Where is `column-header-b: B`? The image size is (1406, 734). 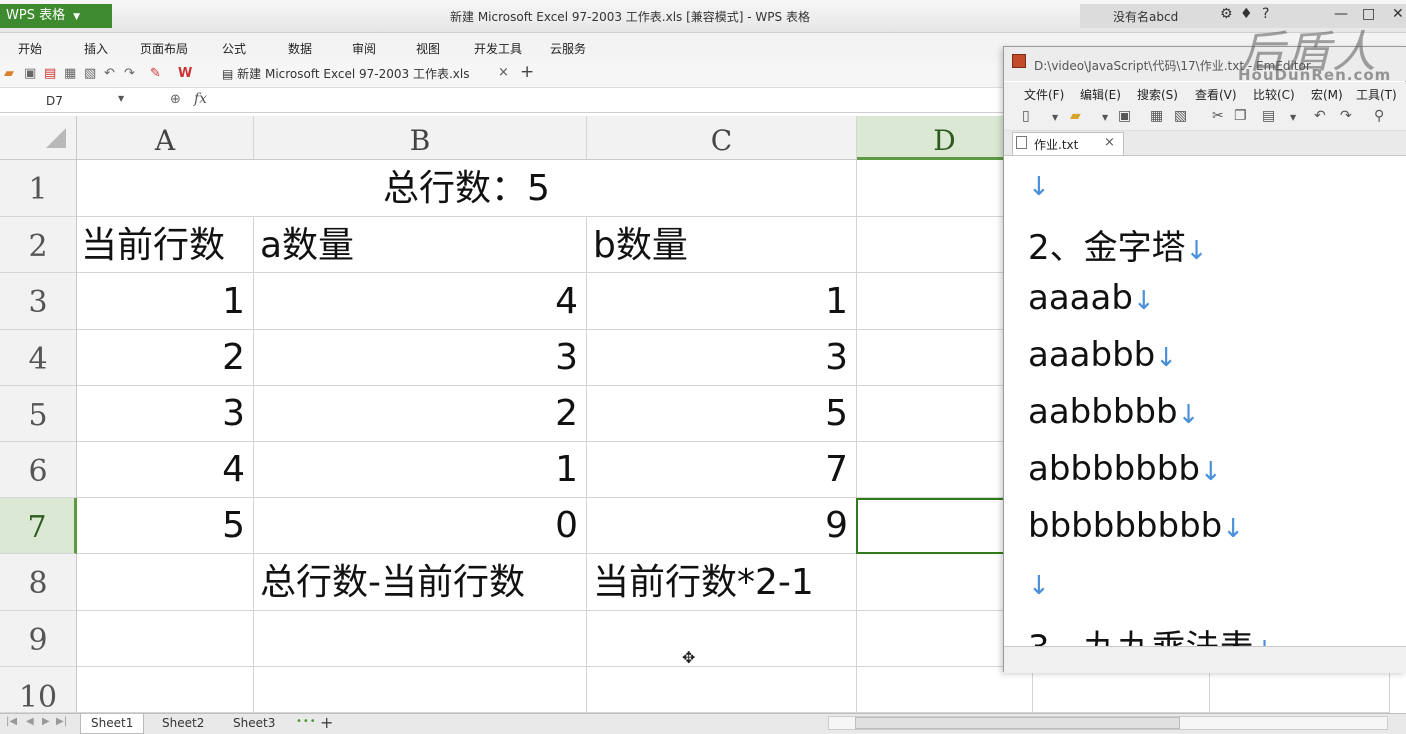
column-header-b: B is located at coordinates (420, 138).